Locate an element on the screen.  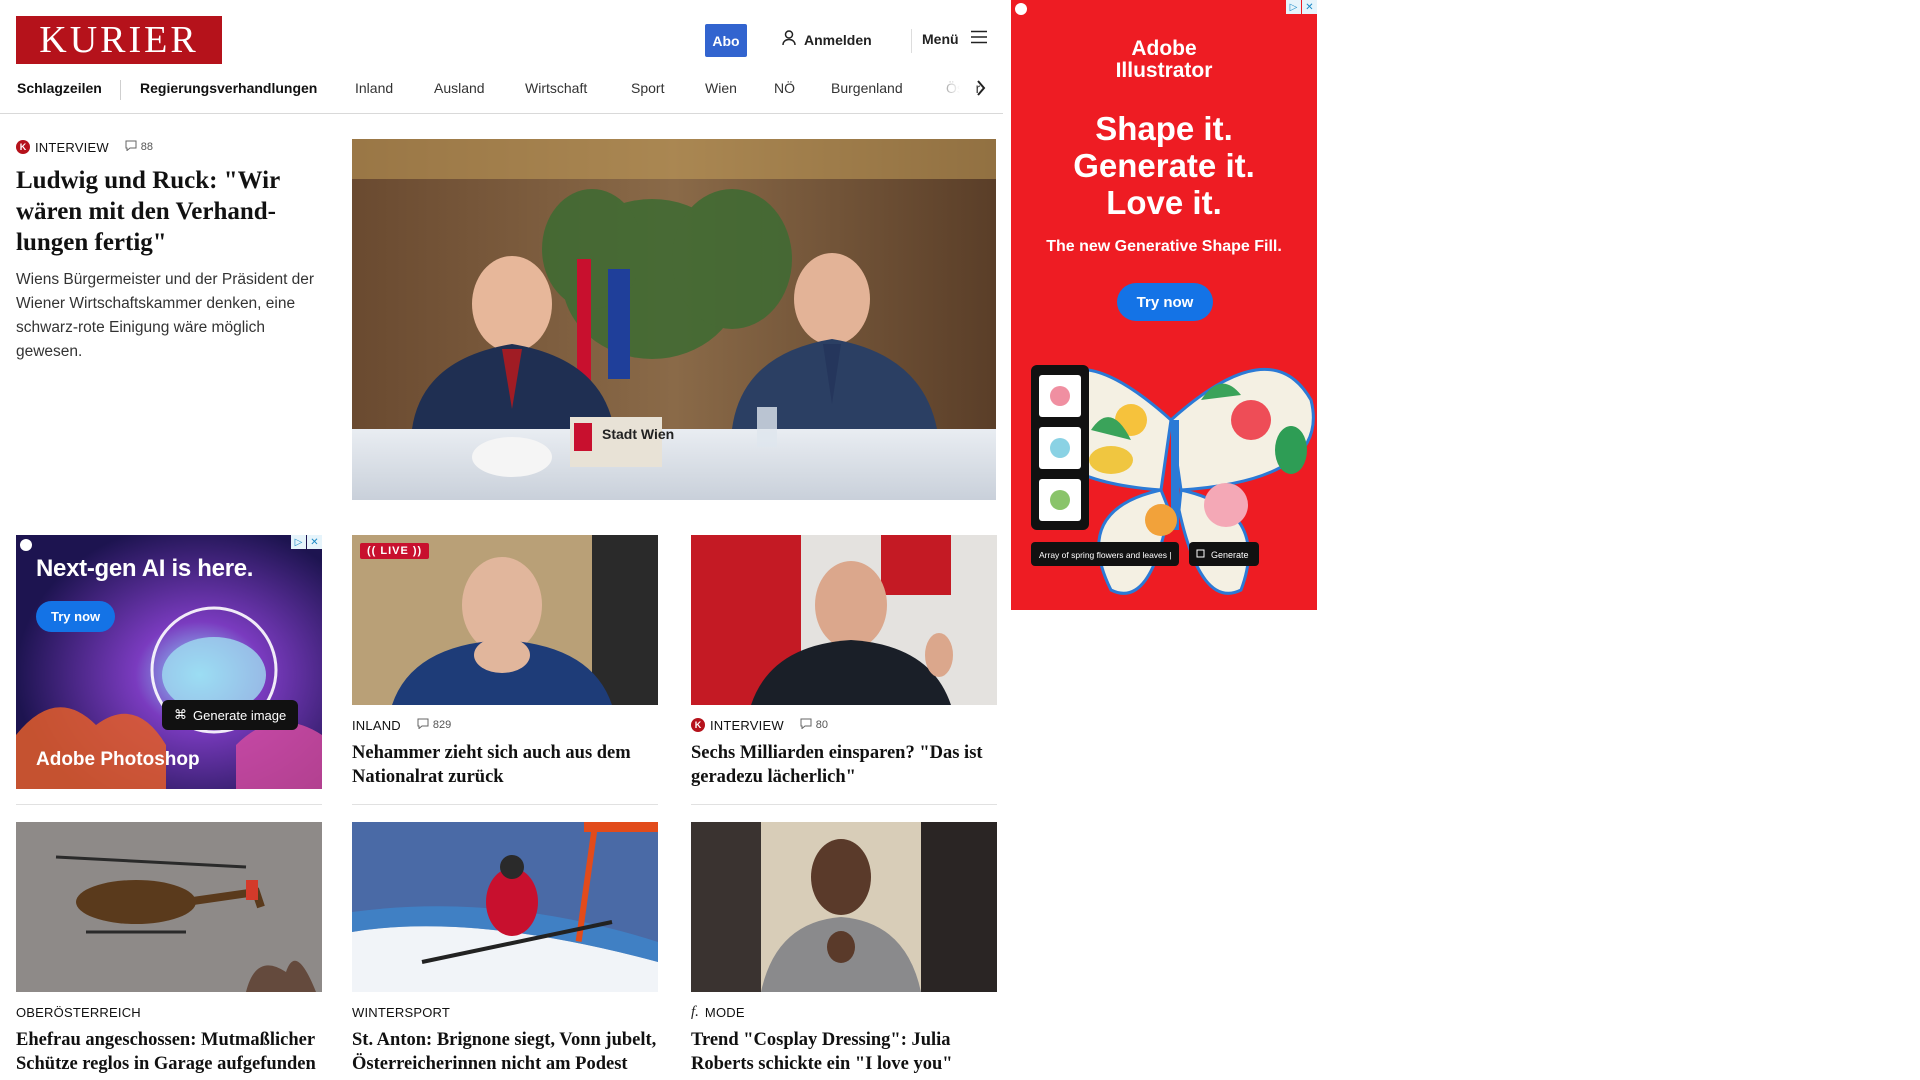
chevron-right-icon is located at coordinates (981, 90).